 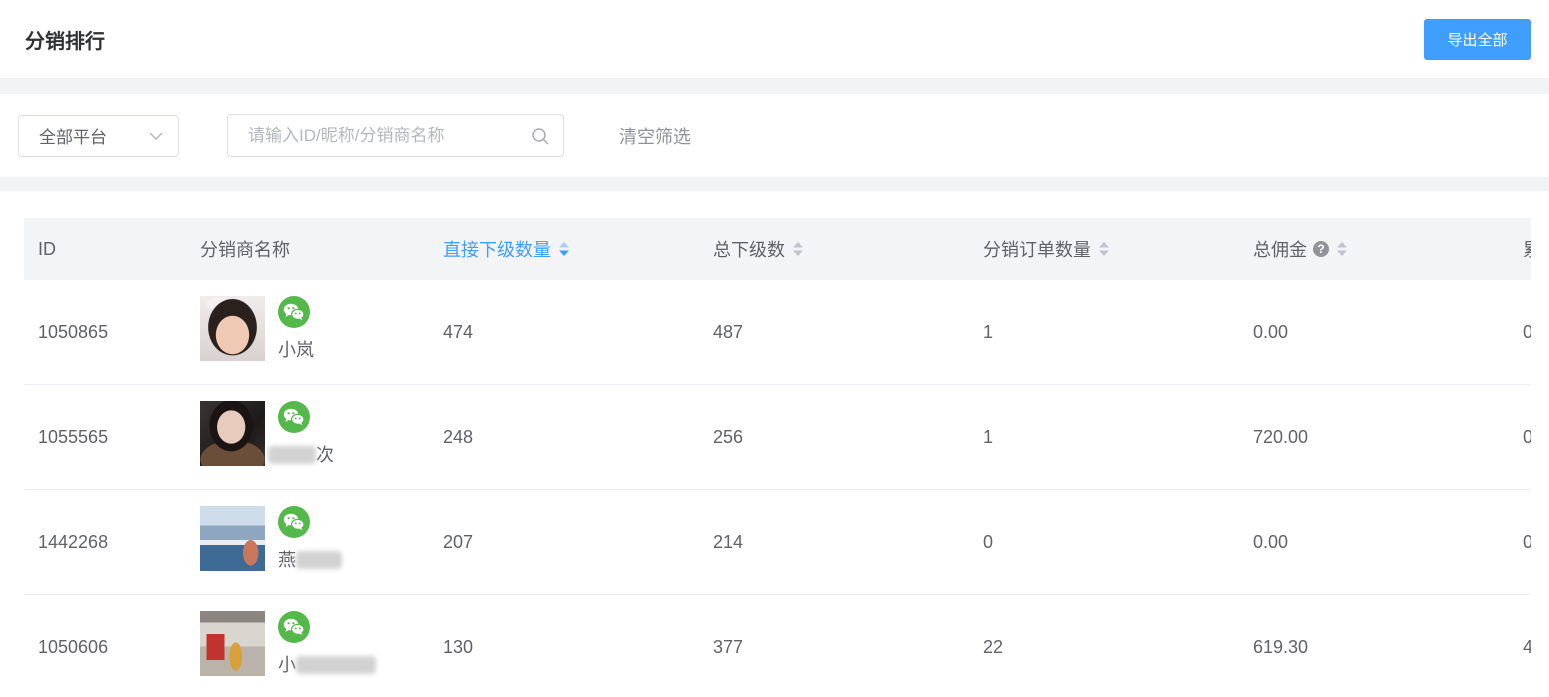 I want to click on cell-orders: 0, so click(x=988, y=541).